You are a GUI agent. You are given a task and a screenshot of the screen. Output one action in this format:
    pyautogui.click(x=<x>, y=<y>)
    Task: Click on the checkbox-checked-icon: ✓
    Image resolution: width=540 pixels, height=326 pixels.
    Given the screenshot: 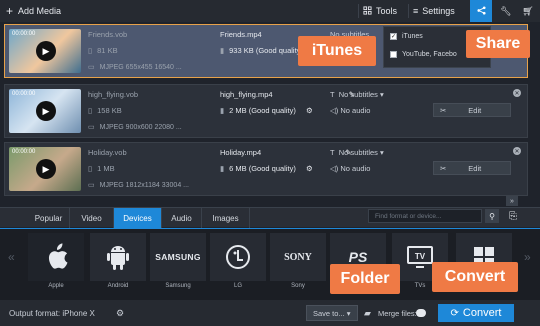 What is the action you would take?
    pyautogui.click(x=393, y=36)
    